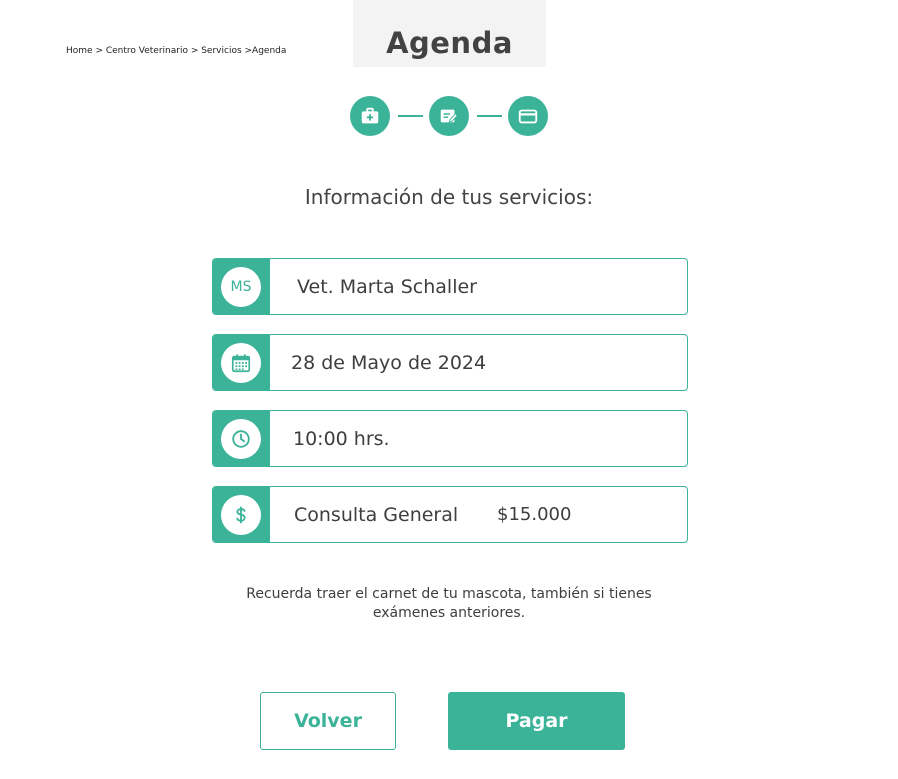 The image size is (898, 779). What do you see at coordinates (450, 438) in the screenshot?
I see `time-row: 10:00 hrs.` at bounding box center [450, 438].